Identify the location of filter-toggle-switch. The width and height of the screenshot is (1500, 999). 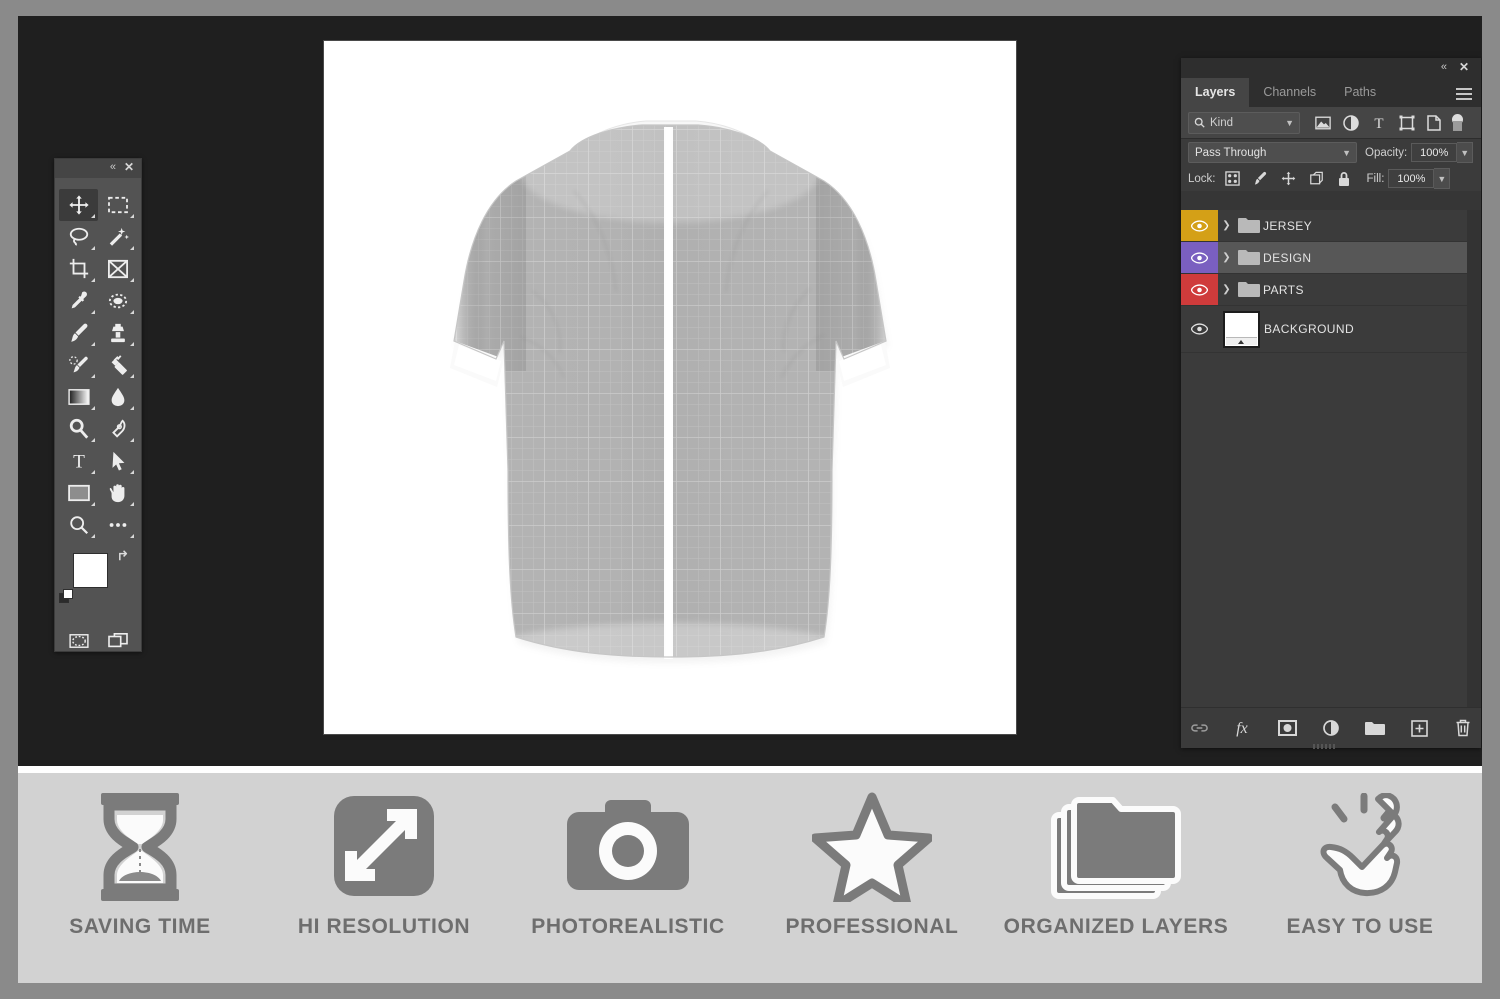
(1457, 122).